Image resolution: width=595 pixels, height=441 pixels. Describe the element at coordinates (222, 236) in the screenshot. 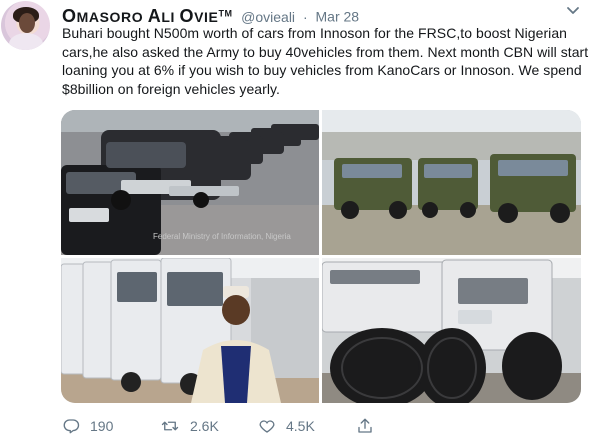

I see `photo-watermark: Federal Ministry of Information, Nigeria` at that location.